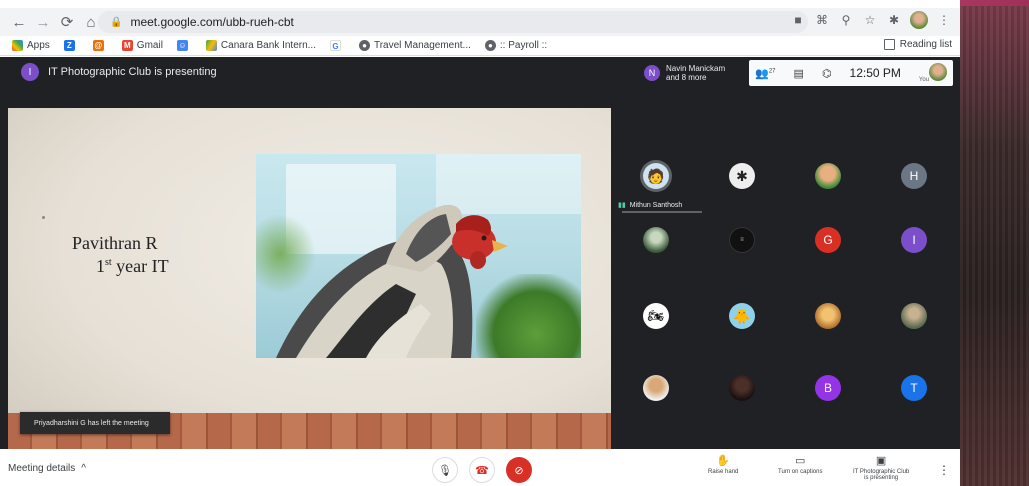 The height and width of the screenshot is (486, 1029). What do you see at coordinates (515, 45) in the screenshot?
I see `bookmark-payroll: ●:: Payroll ::` at bounding box center [515, 45].